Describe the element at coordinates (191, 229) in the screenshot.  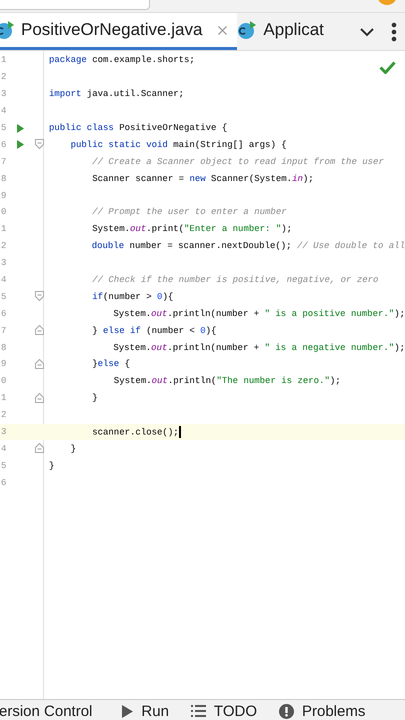
I see `code-line: System.out.print("Enter a number: ");` at that location.